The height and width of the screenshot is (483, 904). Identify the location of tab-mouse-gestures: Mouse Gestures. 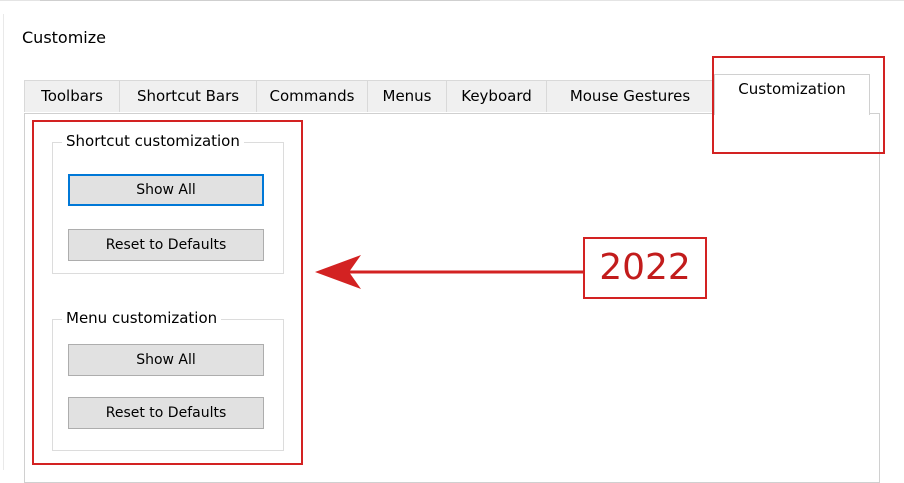
(630, 96).